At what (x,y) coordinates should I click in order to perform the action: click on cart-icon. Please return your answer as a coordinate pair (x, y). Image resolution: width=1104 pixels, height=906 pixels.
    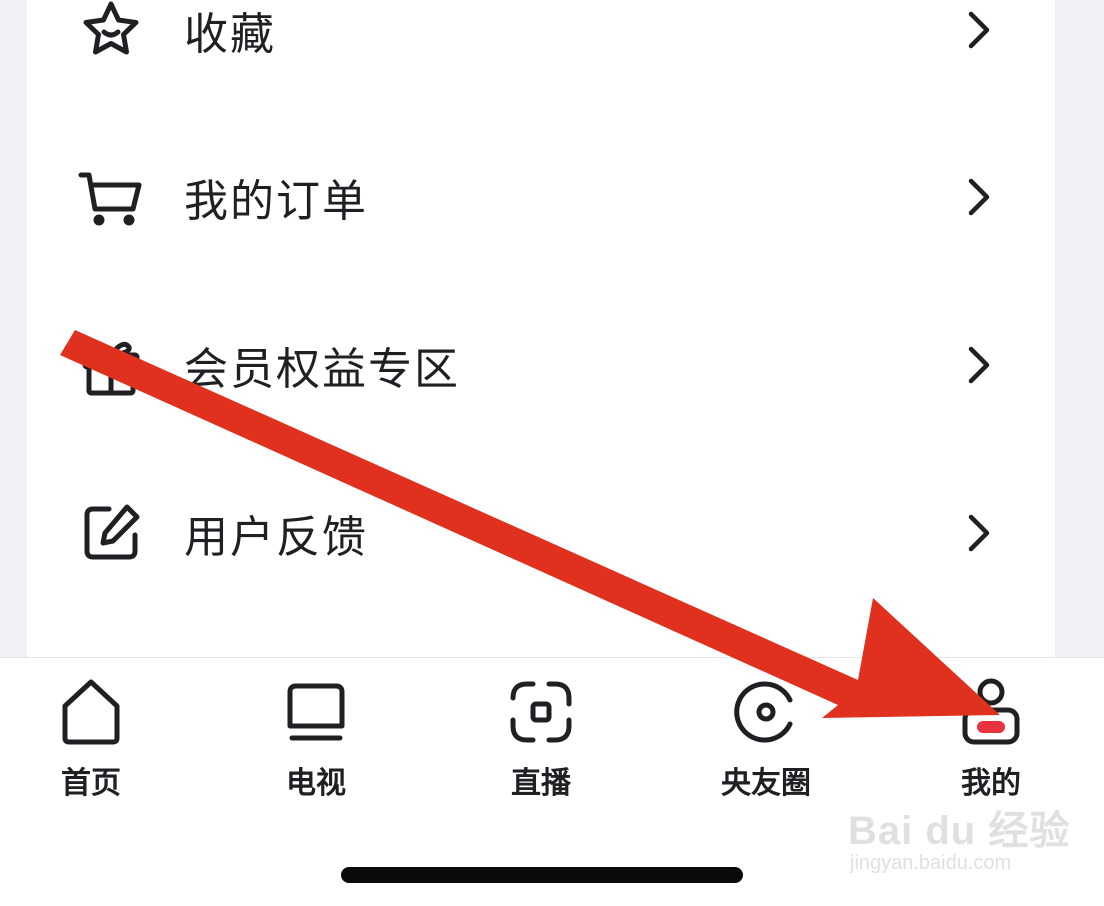
    Looking at the image, I should click on (111, 197).